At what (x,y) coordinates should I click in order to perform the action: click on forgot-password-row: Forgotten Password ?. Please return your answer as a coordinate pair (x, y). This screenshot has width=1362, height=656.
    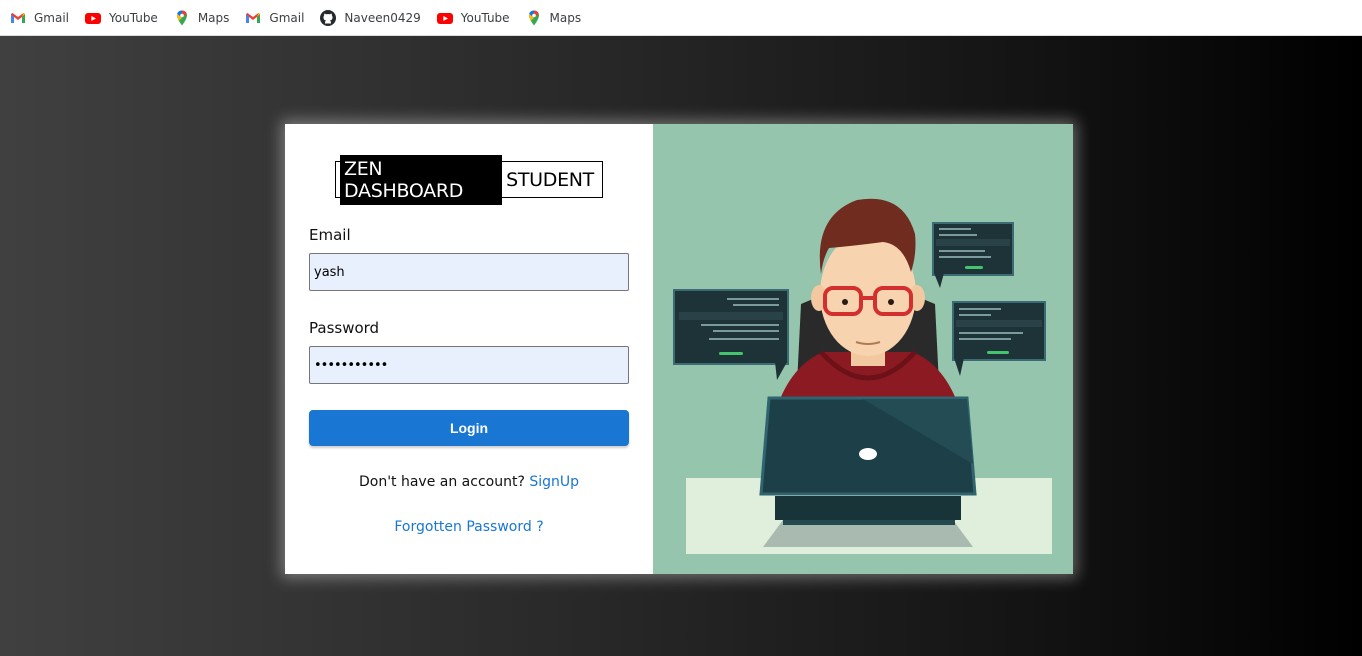
    Looking at the image, I should click on (469, 527).